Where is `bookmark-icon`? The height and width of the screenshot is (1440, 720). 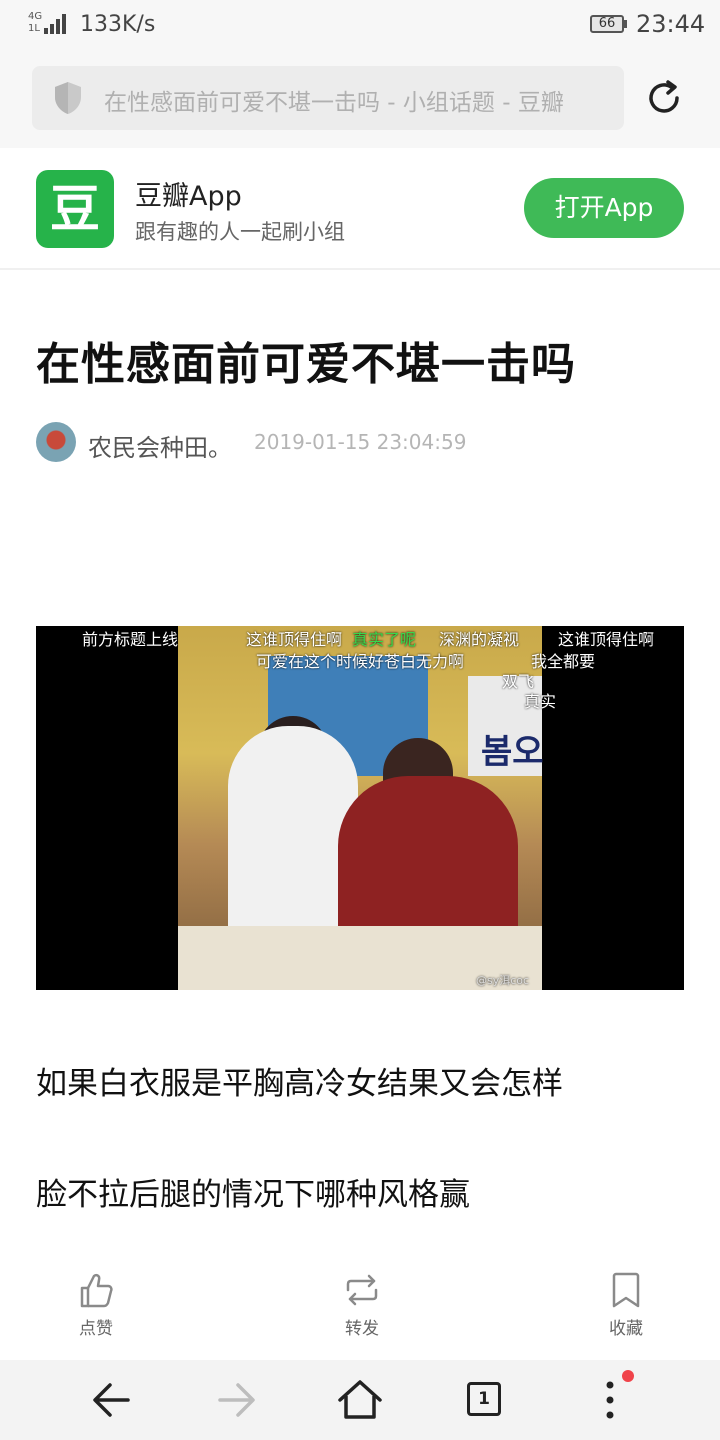
bookmark-icon is located at coordinates (626, 1290).